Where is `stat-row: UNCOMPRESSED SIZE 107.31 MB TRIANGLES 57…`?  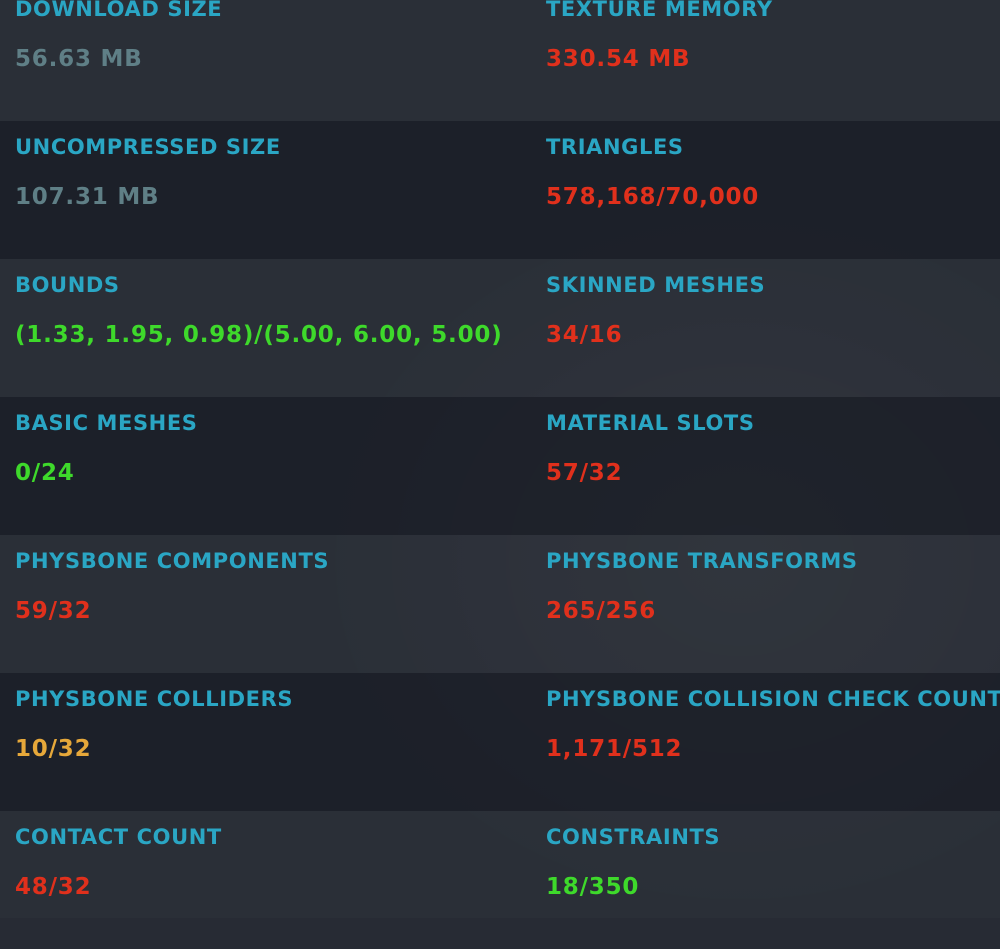
stat-row: UNCOMPRESSED SIZE 107.31 MB TRIANGLES 57… is located at coordinates (500, 190).